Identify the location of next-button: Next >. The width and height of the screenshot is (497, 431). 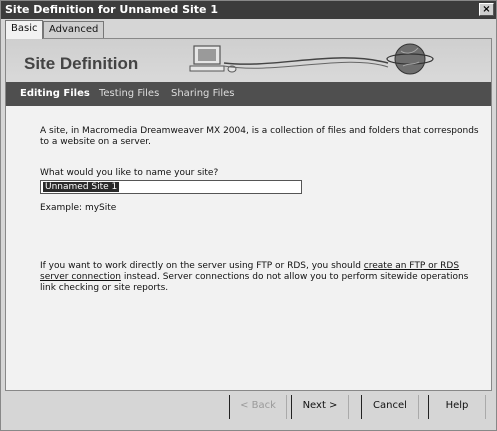
(320, 407).